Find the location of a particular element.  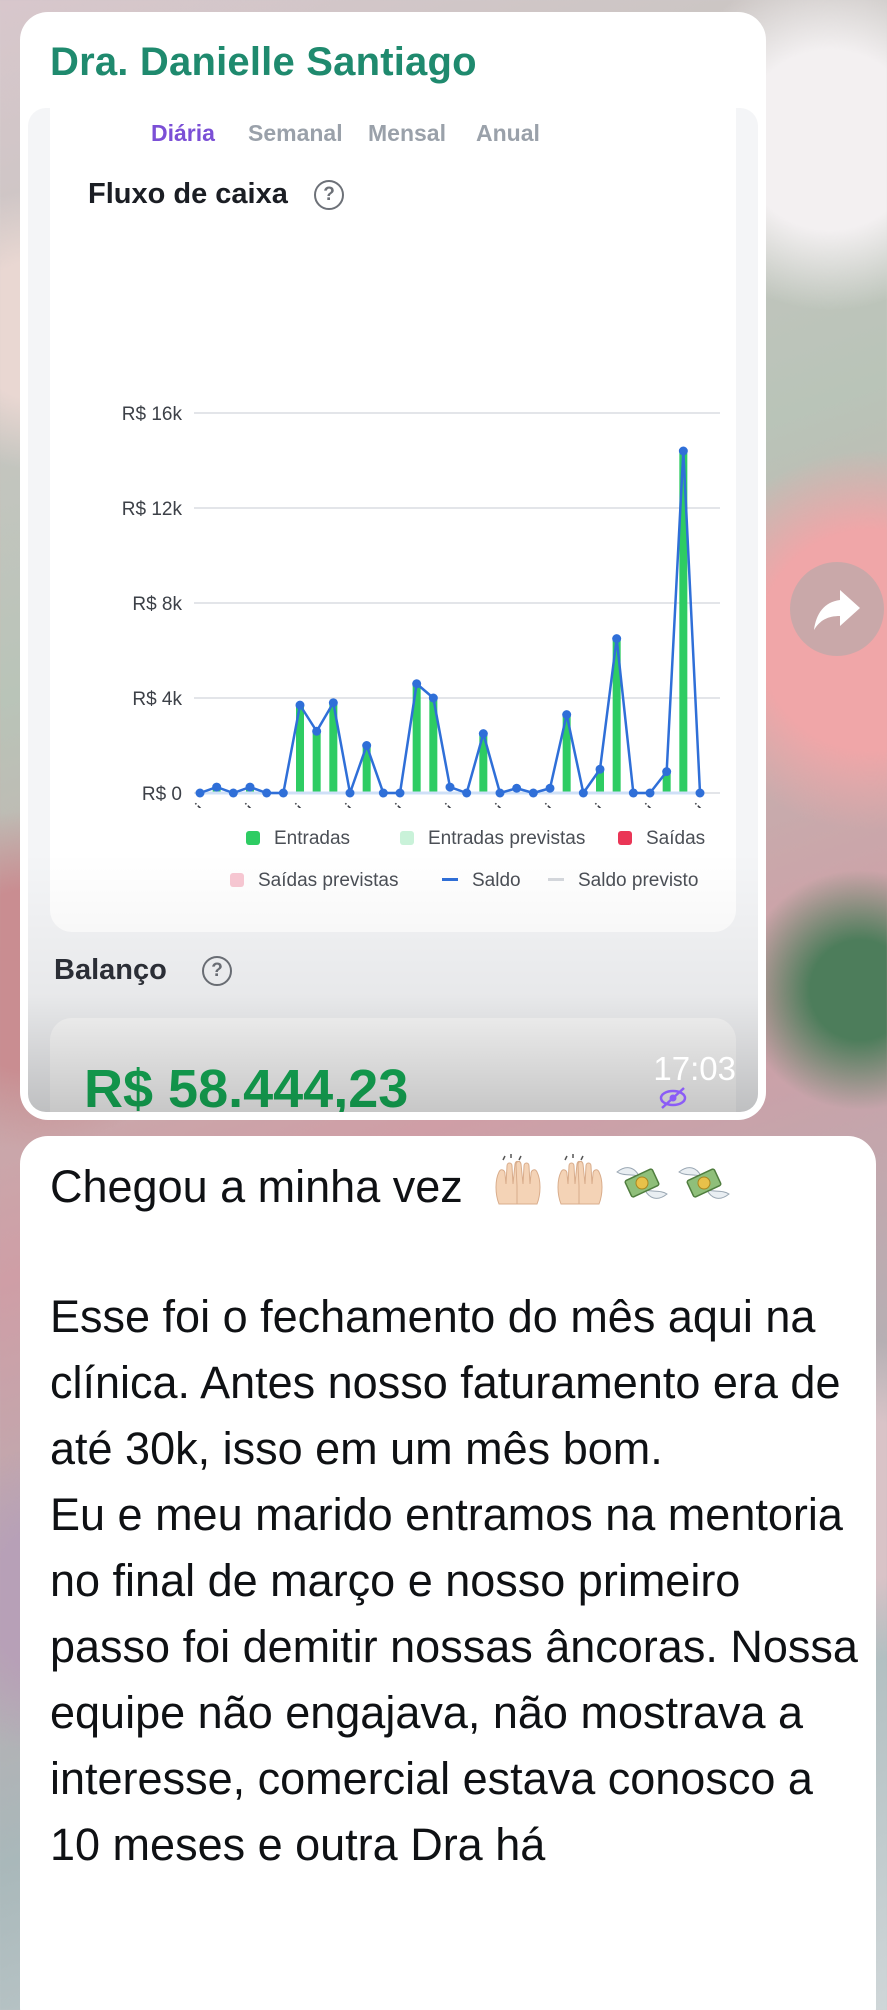

balanco-title: Balanço is located at coordinates (110, 970).